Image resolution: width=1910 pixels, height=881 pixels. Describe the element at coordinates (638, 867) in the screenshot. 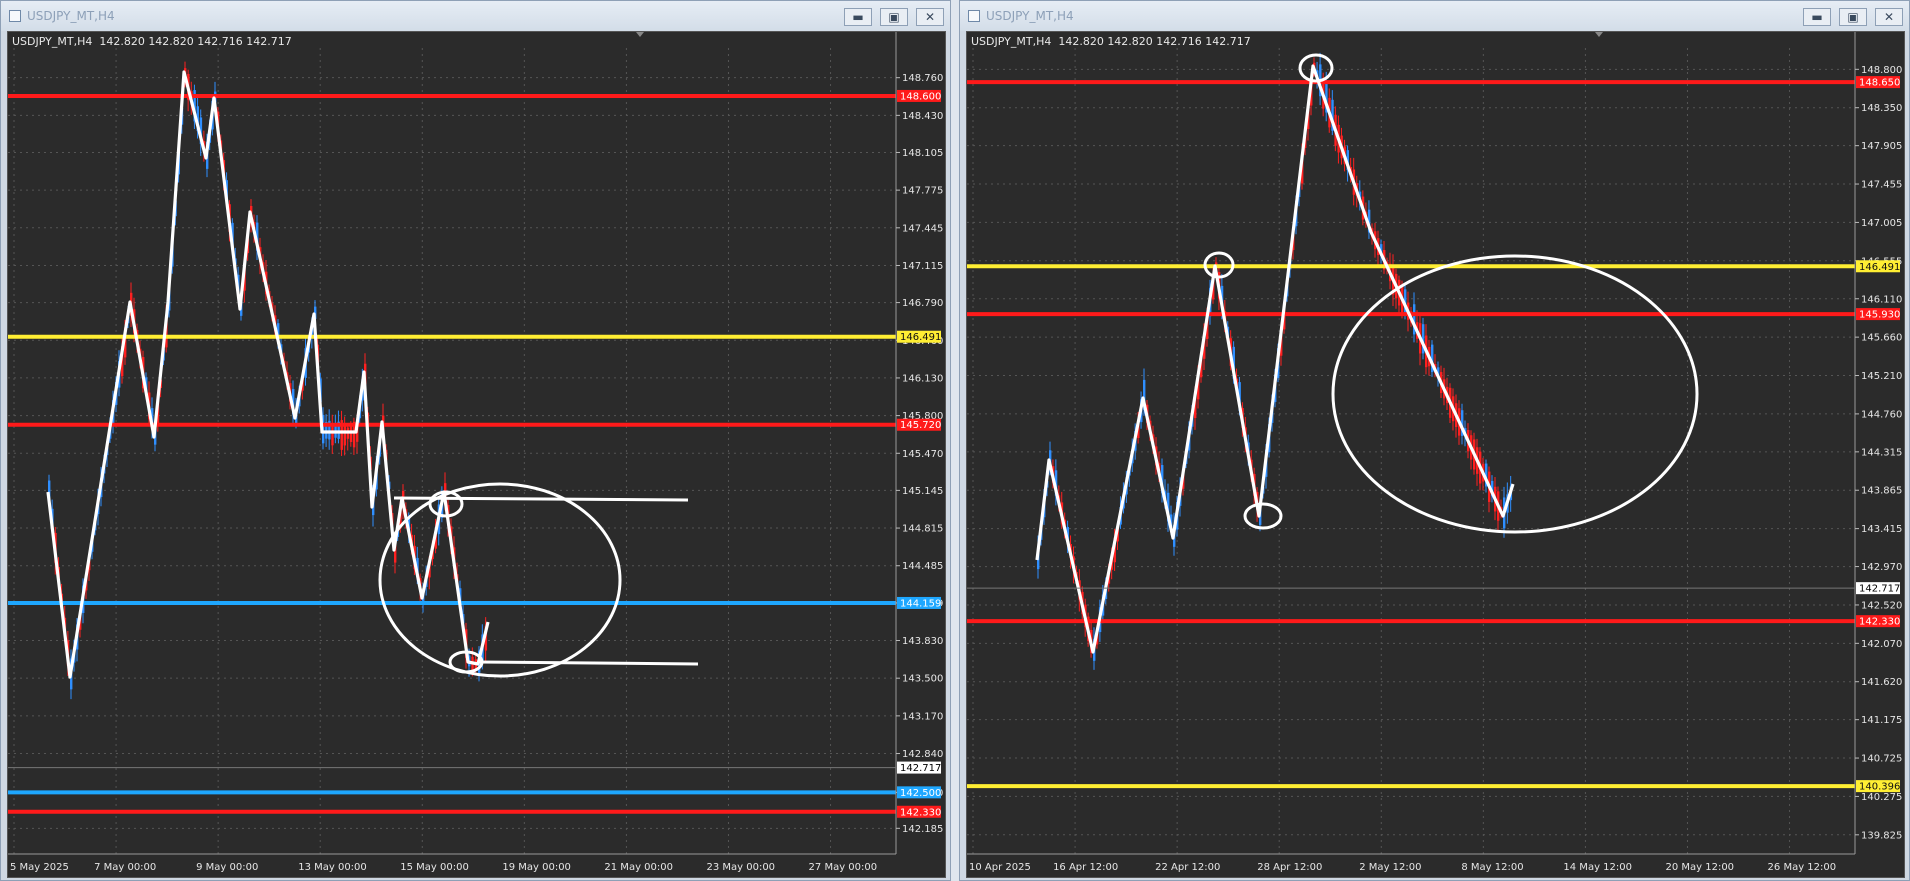

I see `time-axis-label: 21 May 00:00` at that location.